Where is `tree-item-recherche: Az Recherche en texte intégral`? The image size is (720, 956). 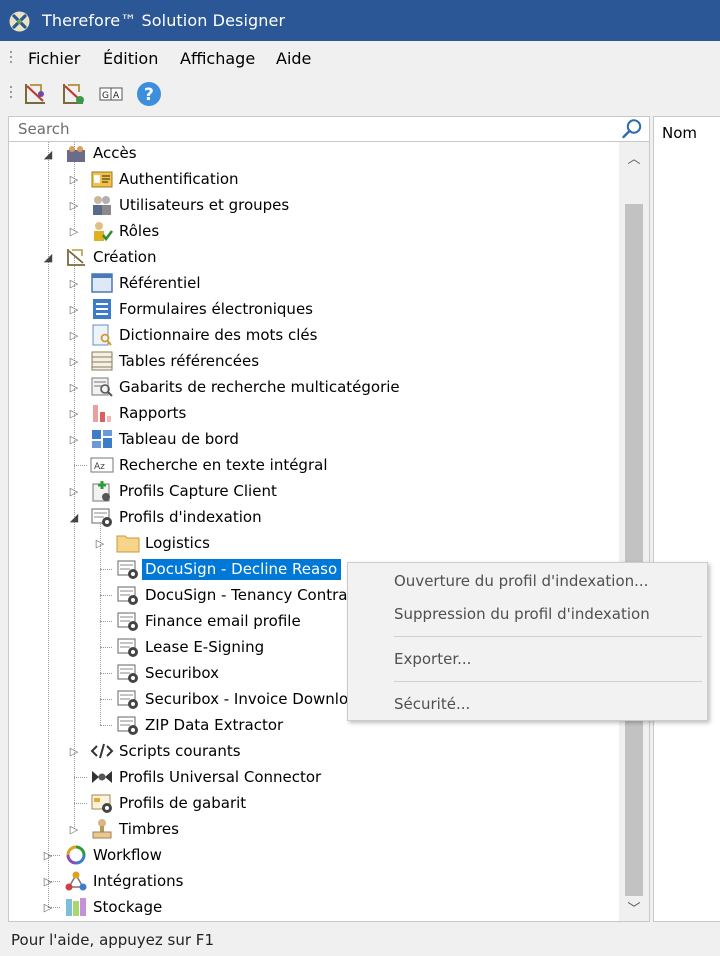
tree-item-recherche: Az Recherche en texte intégral is located at coordinates (210, 465).